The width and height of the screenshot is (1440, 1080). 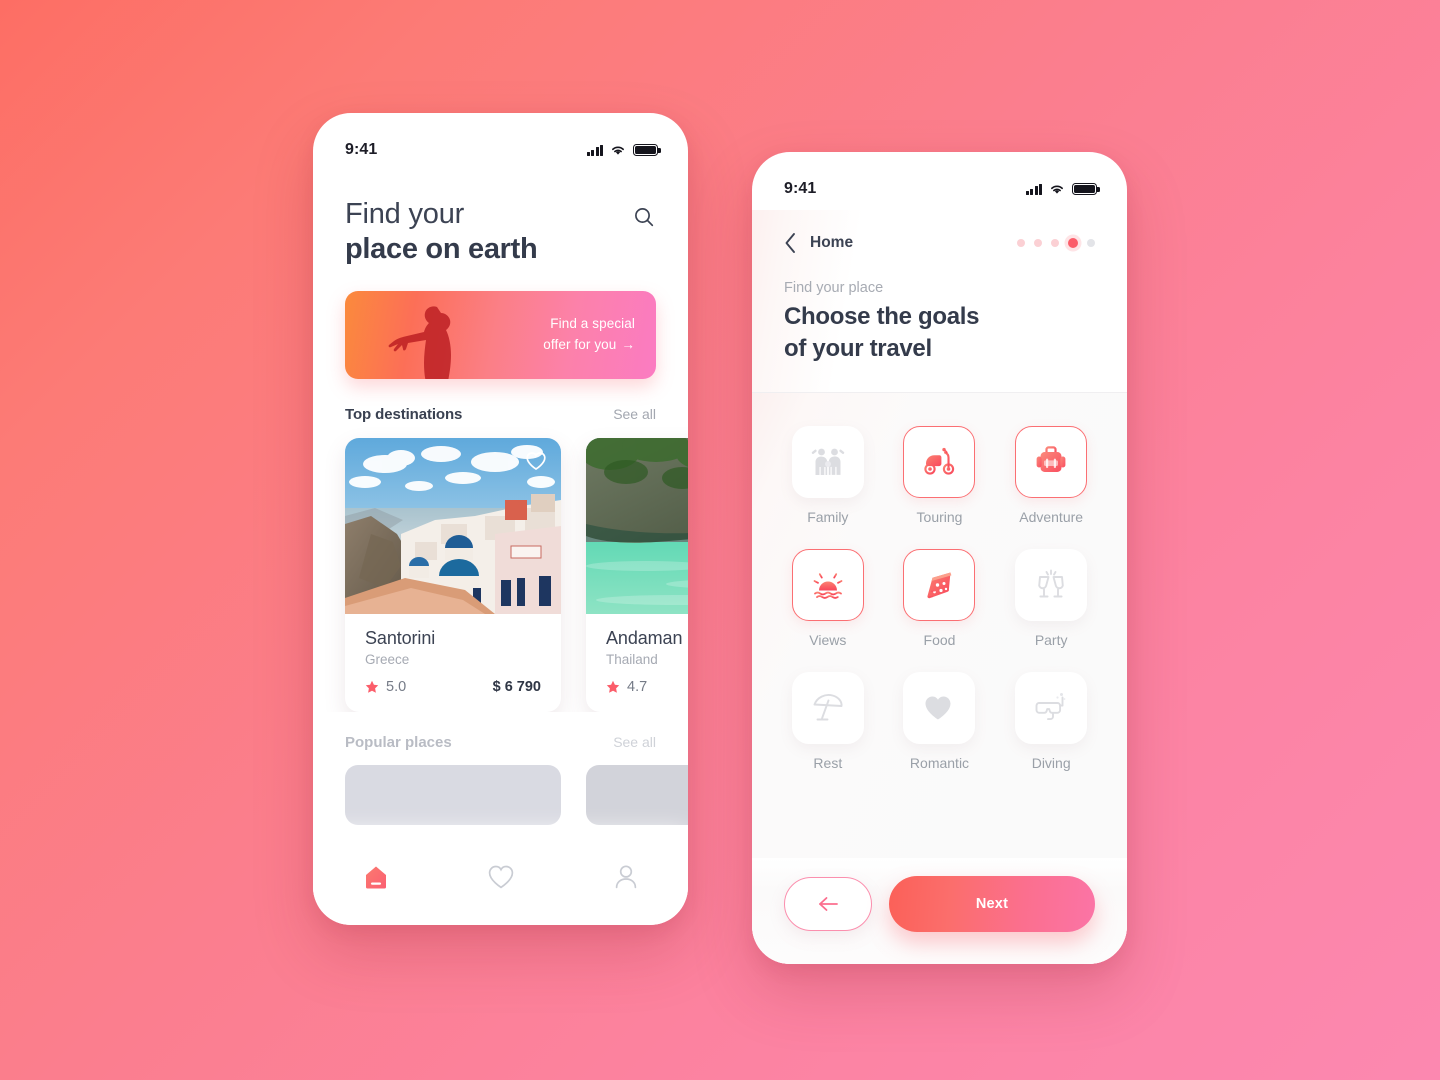 I want to click on back-to-home-link: Home, so click(x=818, y=243).